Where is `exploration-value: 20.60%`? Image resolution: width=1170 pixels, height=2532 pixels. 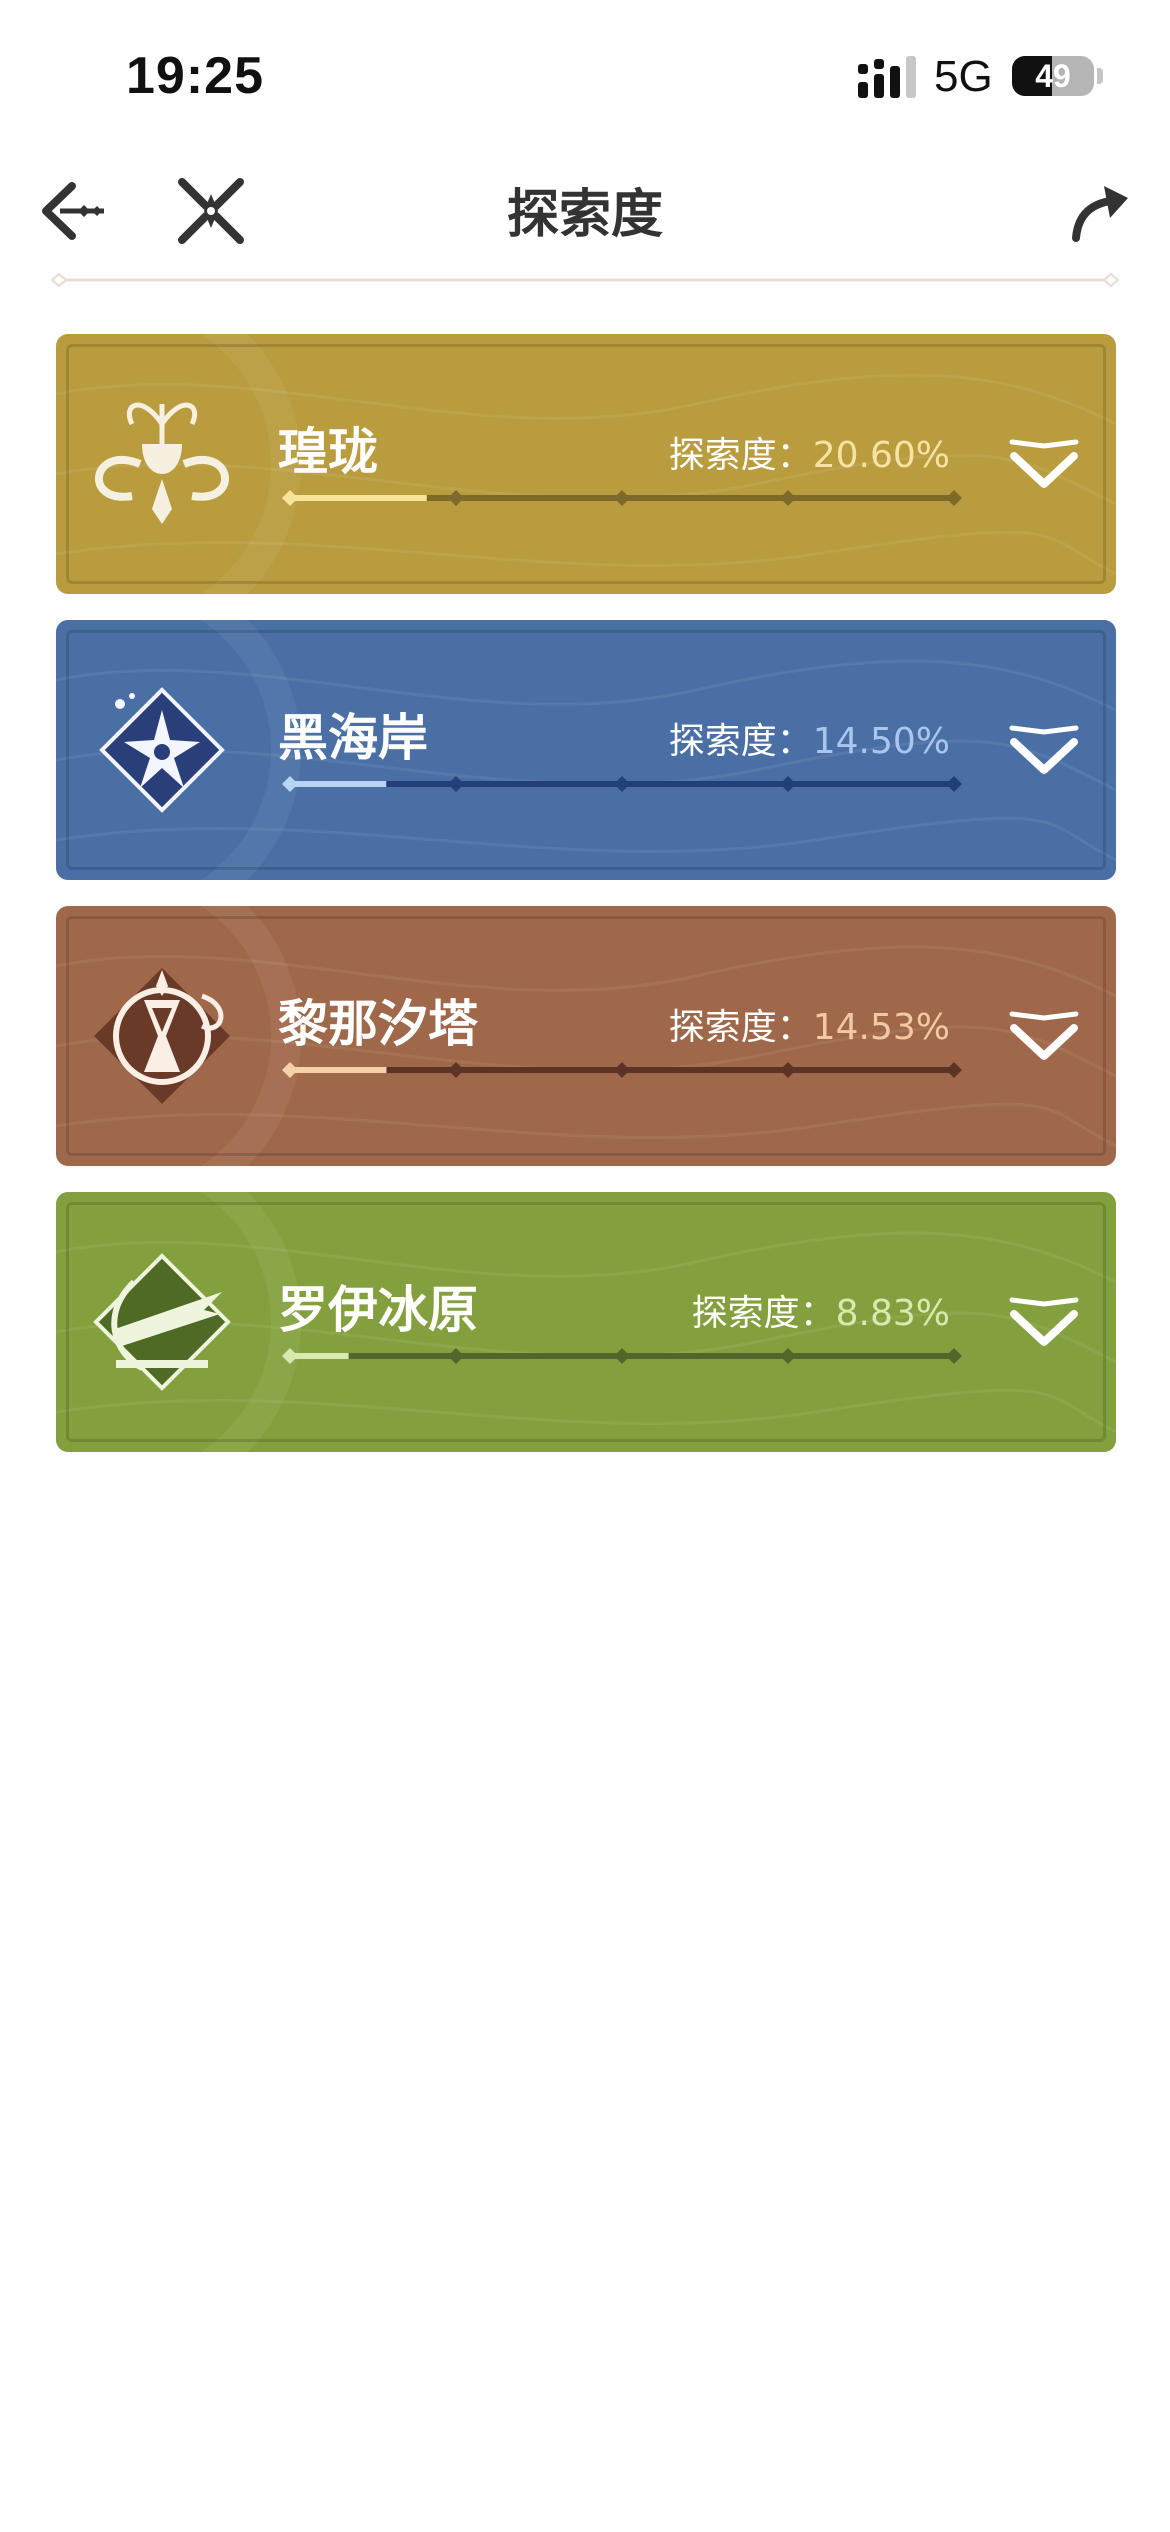 exploration-value: 20.60% is located at coordinates (881, 455).